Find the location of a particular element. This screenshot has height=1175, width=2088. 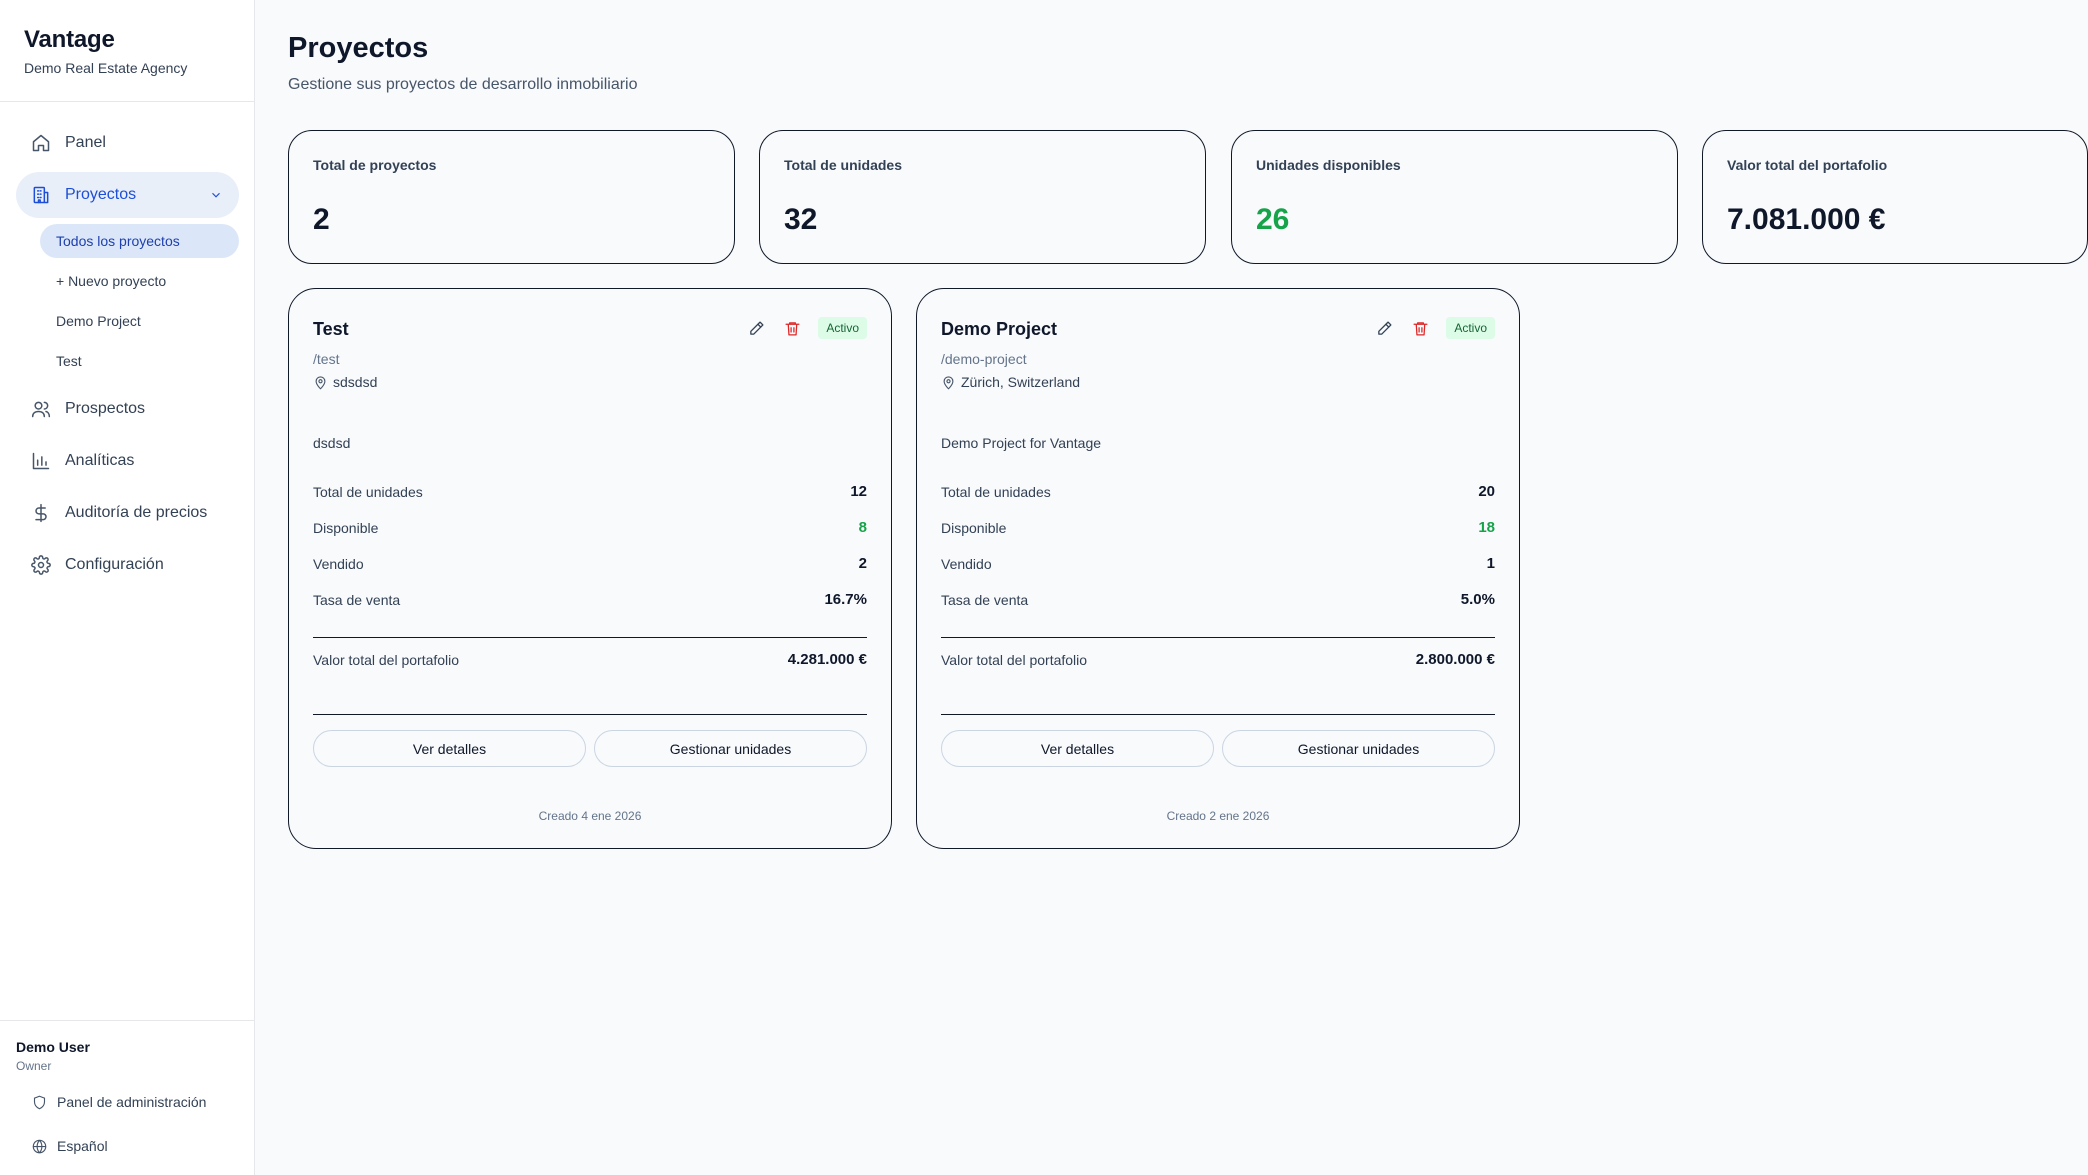

metric-total-units: Total de unidades 12 is located at coordinates (590, 491).